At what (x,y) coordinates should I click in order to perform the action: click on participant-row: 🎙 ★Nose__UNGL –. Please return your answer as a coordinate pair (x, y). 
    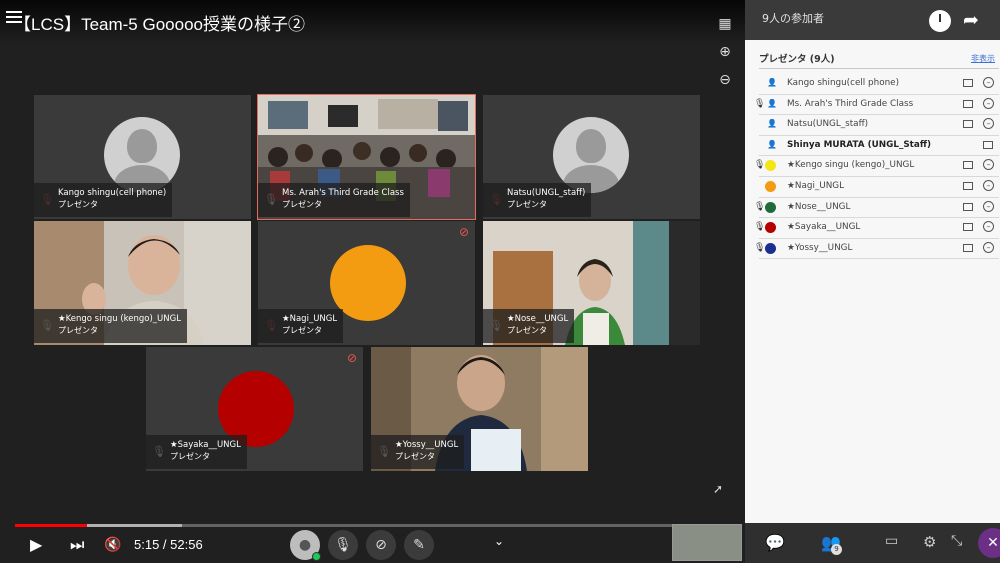
    Looking at the image, I should click on (872, 208).